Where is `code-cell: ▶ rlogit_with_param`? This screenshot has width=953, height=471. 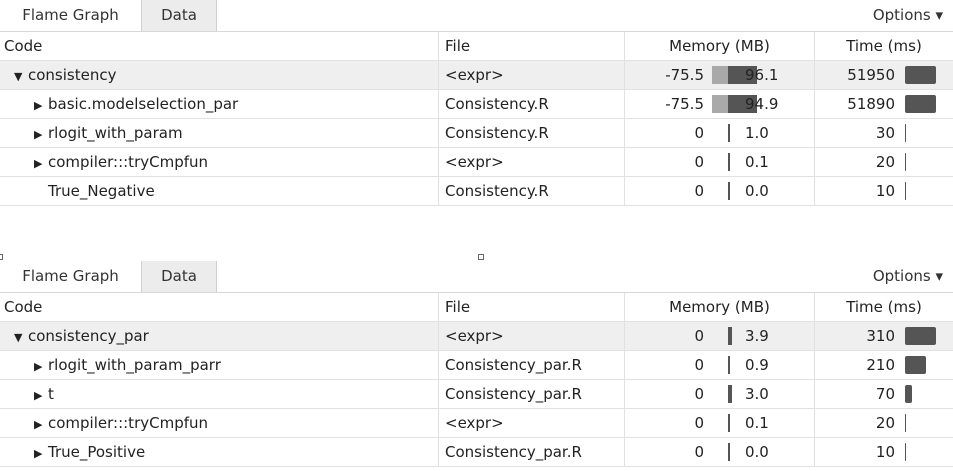 code-cell: ▶ rlogit_with_param is located at coordinates (219, 133).